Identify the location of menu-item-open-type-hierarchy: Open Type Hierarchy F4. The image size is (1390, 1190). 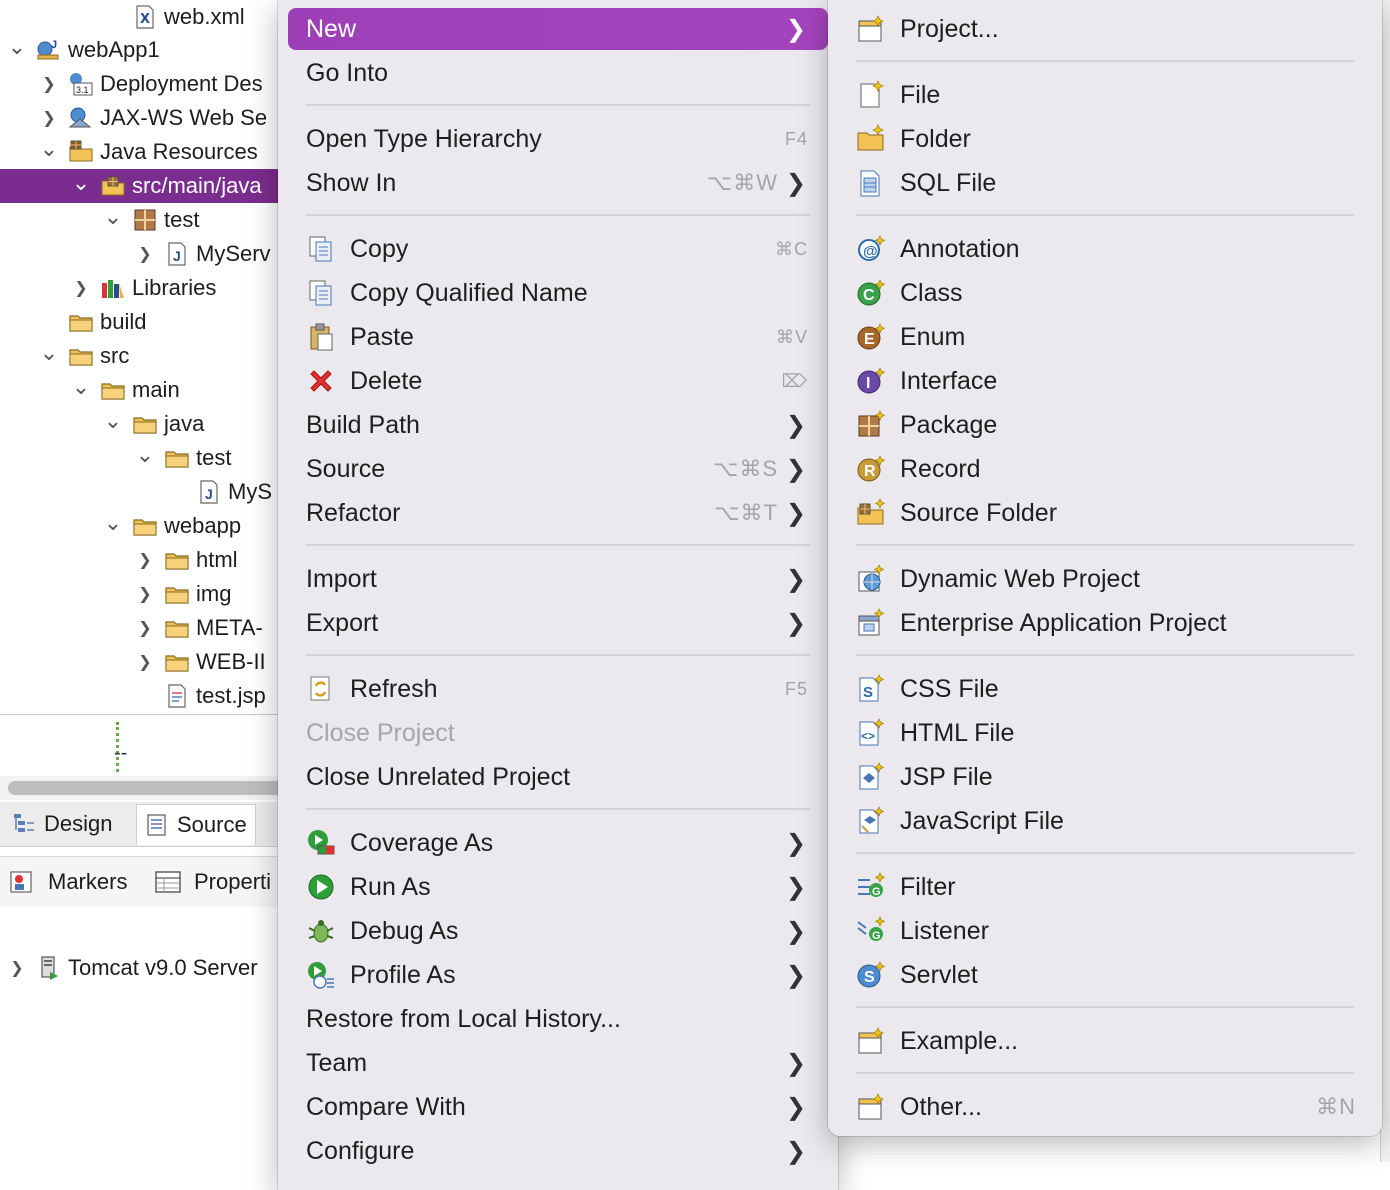
(558, 139).